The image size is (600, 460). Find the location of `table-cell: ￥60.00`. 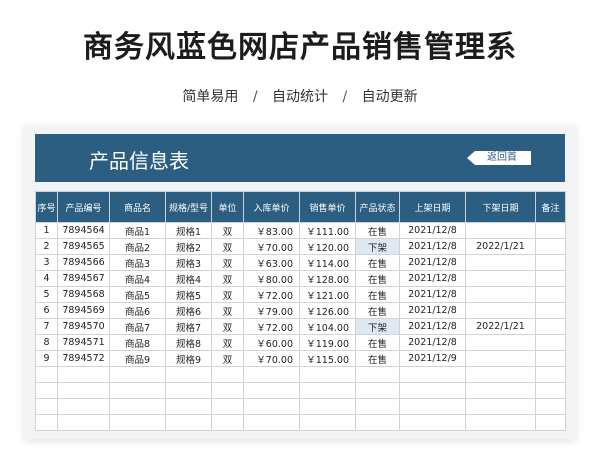

table-cell: ￥60.00 is located at coordinates (271, 342).